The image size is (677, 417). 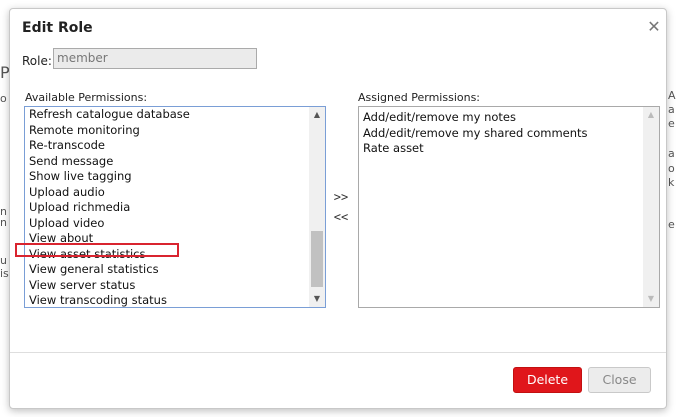 What do you see at coordinates (167, 115) in the screenshot?
I see `list-item: Refresh catalogue database` at bounding box center [167, 115].